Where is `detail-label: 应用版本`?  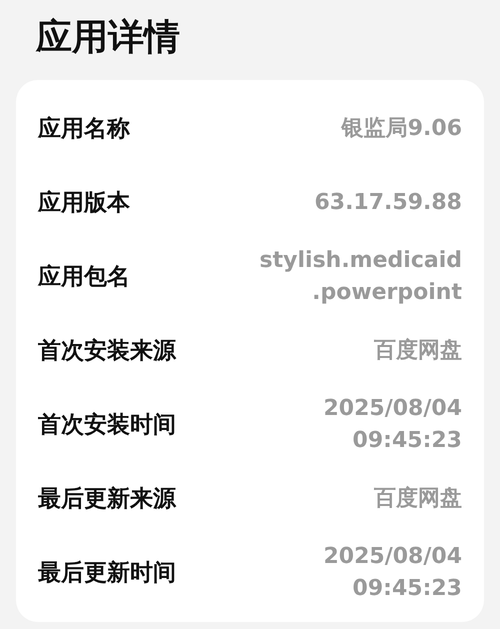
detail-label: 应用版本 is located at coordinates (84, 203).